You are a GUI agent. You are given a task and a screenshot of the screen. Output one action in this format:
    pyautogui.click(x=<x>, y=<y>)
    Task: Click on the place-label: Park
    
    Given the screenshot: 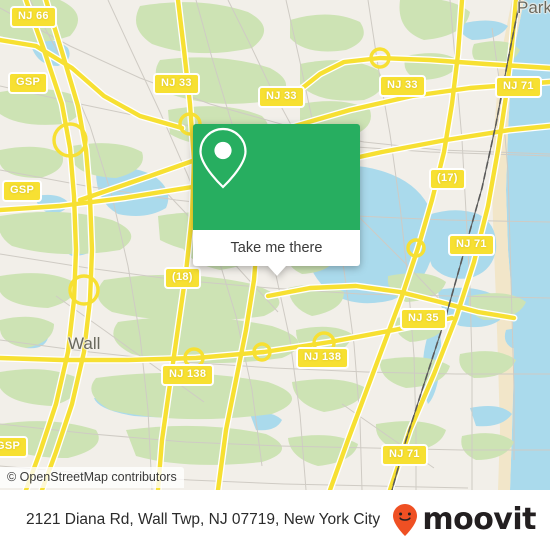 What is the action you would take?
    pyautogui.click(x=533, y=8)
    